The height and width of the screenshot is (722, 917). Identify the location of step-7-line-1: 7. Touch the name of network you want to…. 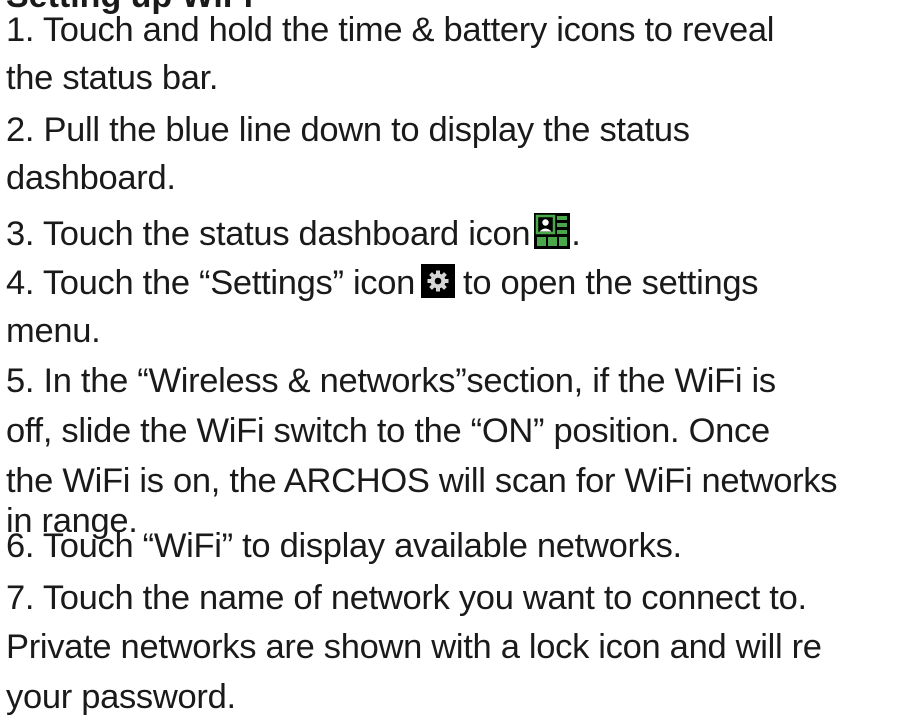
(406, 598).